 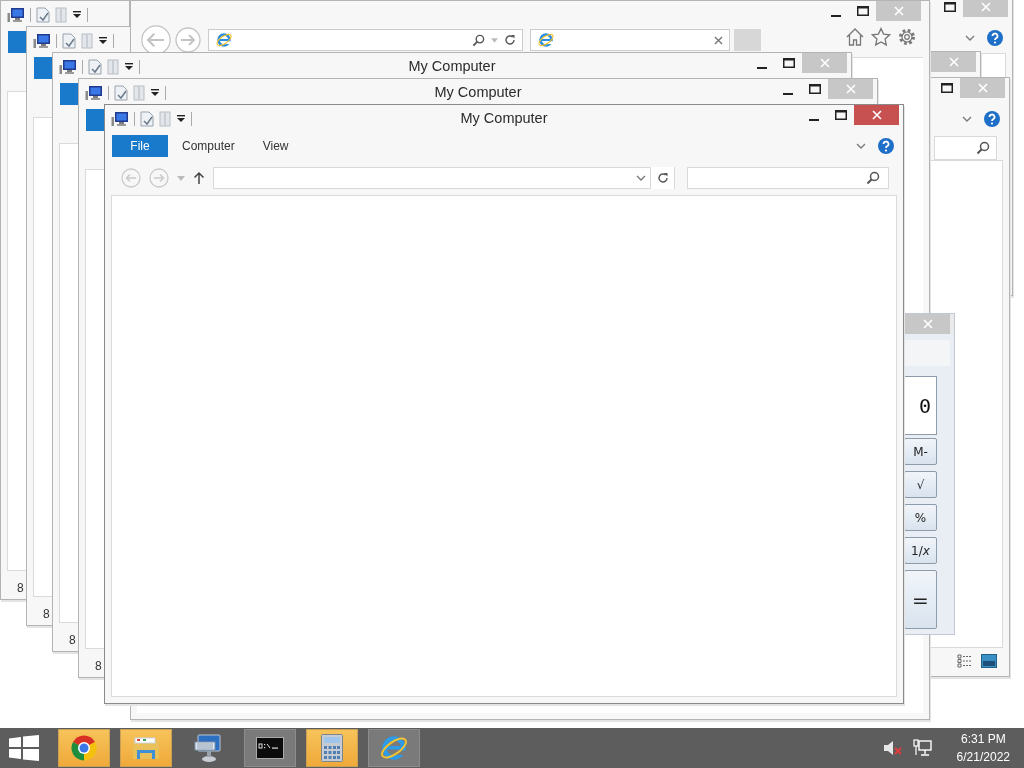 What do you see at coordinates (718, 40) in the screenshot?
I see `close-tab-icon` at bounding box center [718, 40].